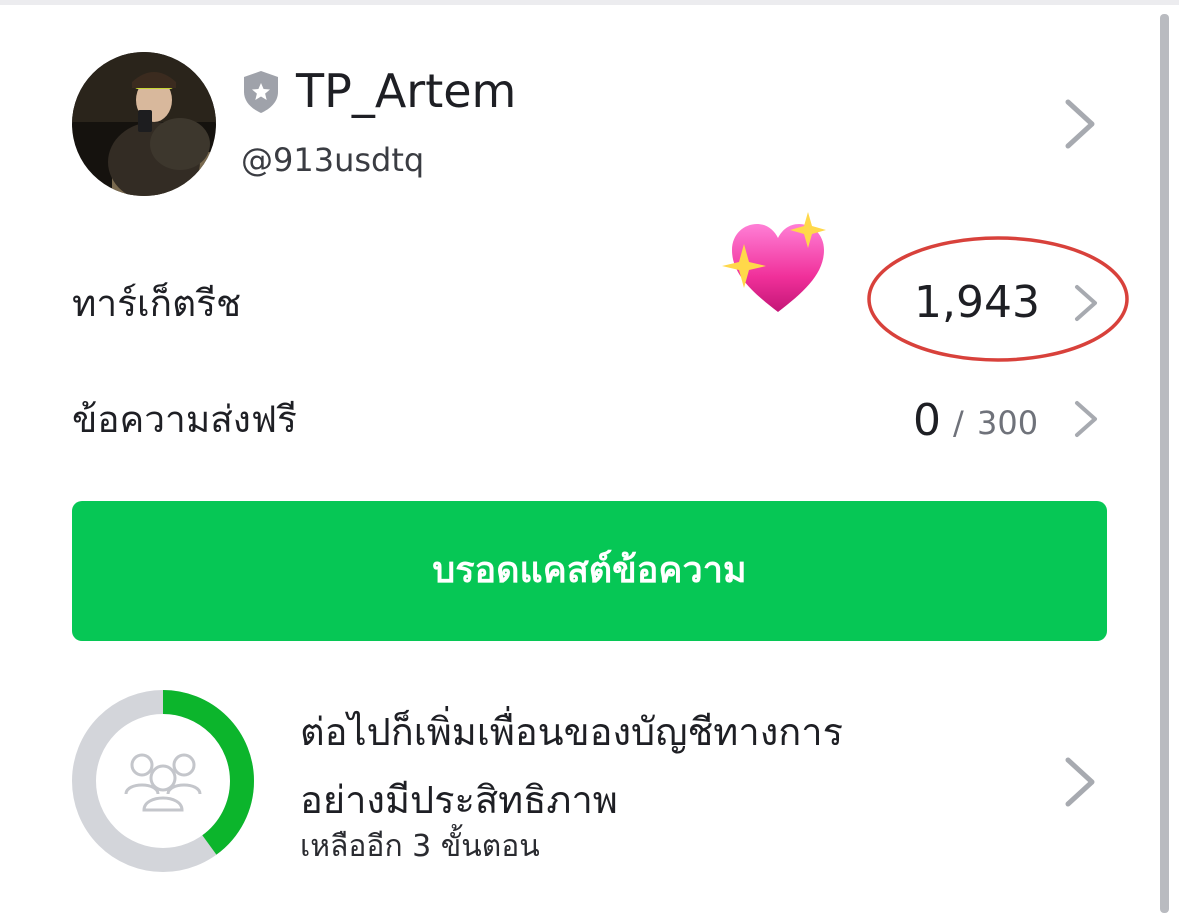  I want to click on free-messages-label: ข้อความส่งฟรี, so click(184, 419).